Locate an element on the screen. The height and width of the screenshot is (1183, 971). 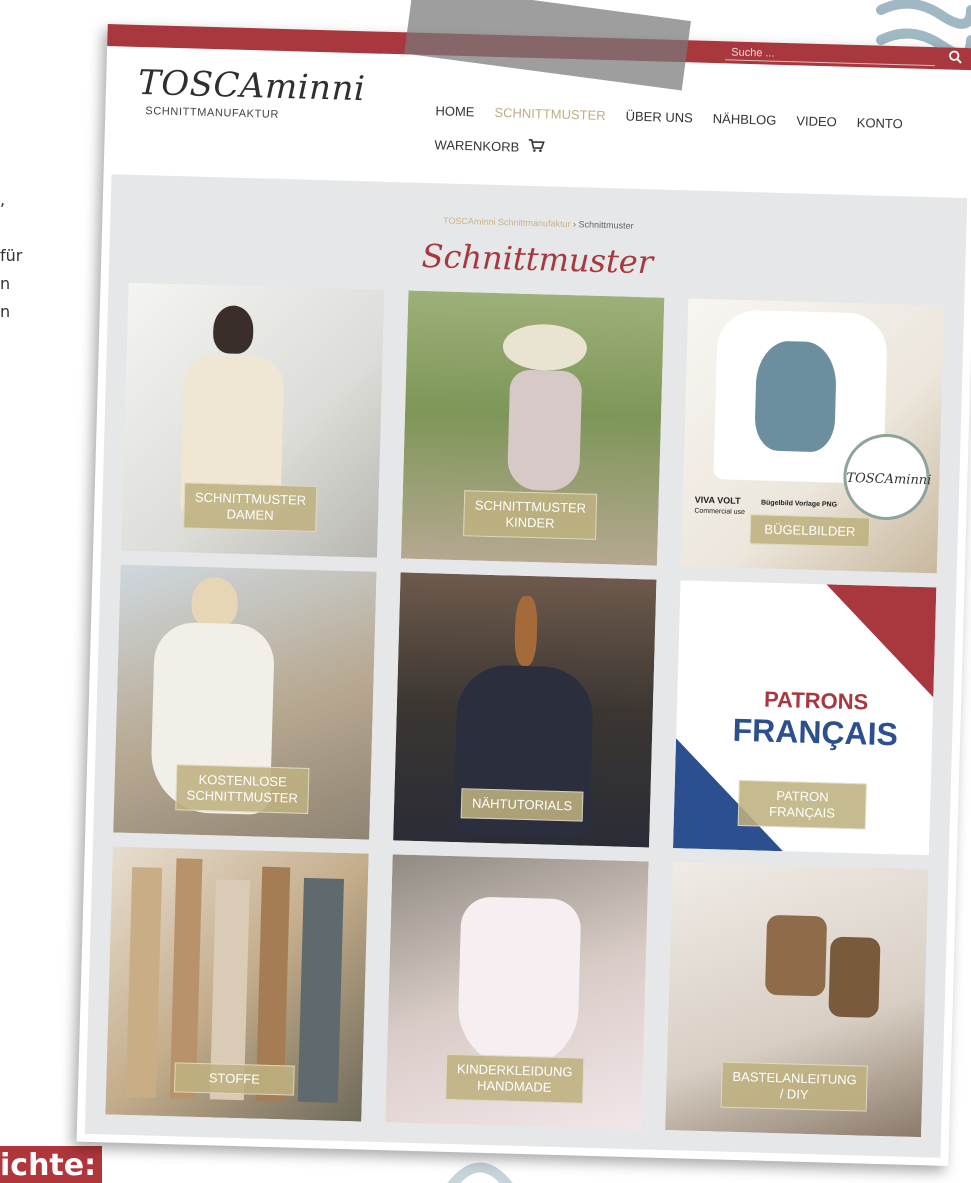
tile-label: SCHNITTMUSTER DAMEN is located at coordinates (250, 507).